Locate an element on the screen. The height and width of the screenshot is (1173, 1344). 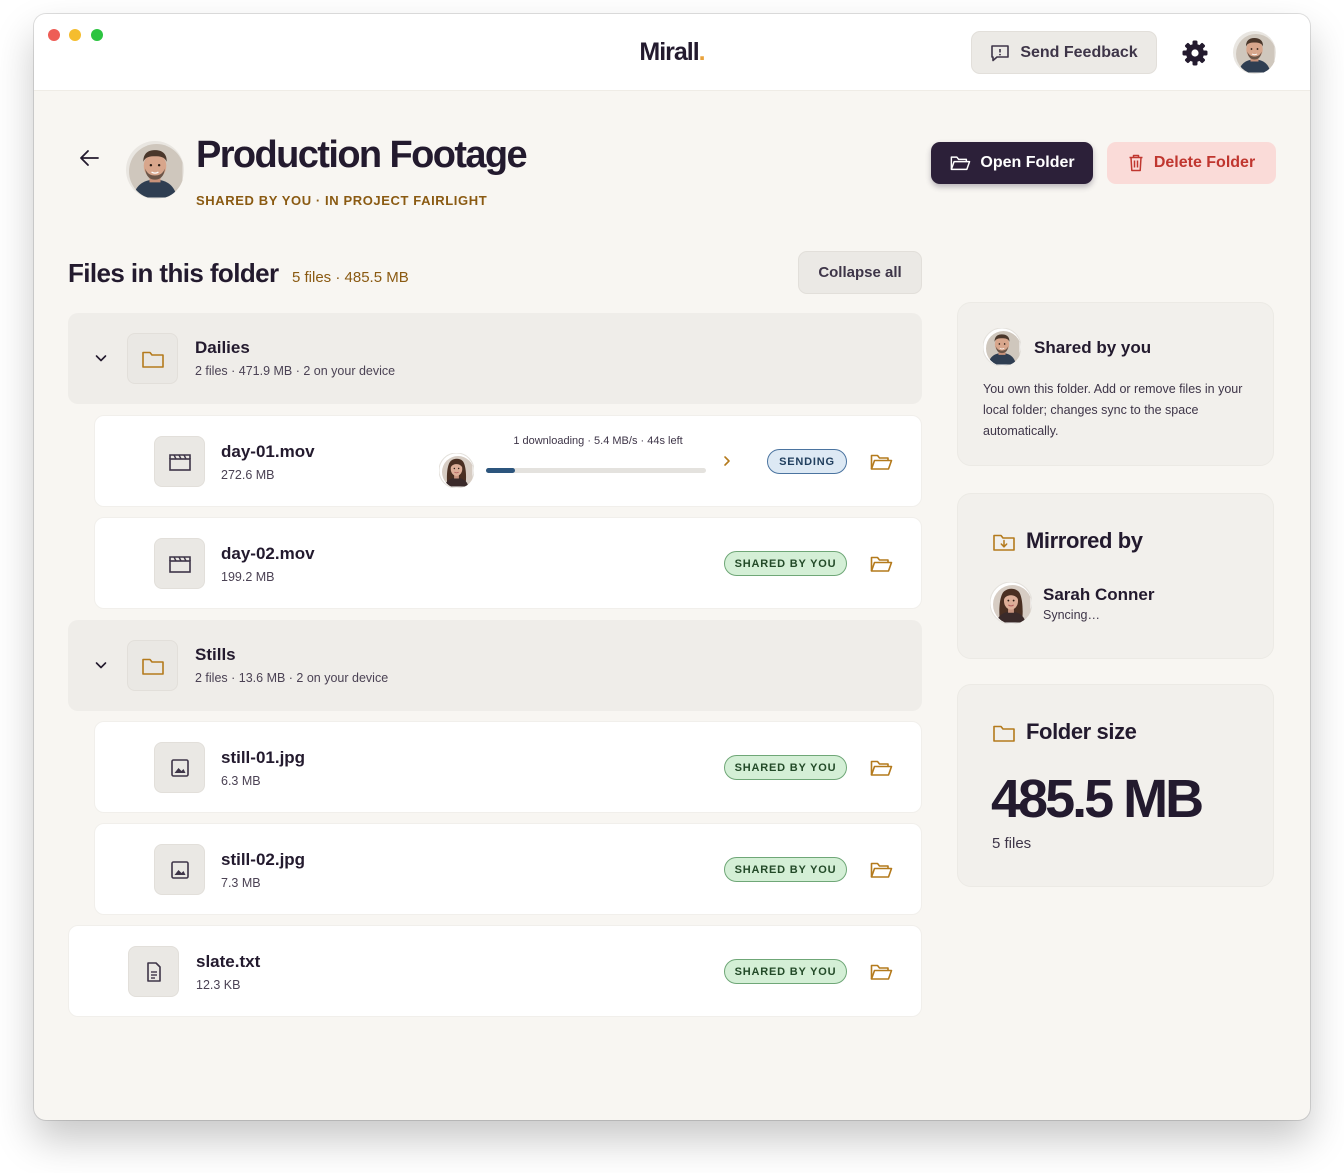
page-title: Production Footage is located at coordinates (362, 155).